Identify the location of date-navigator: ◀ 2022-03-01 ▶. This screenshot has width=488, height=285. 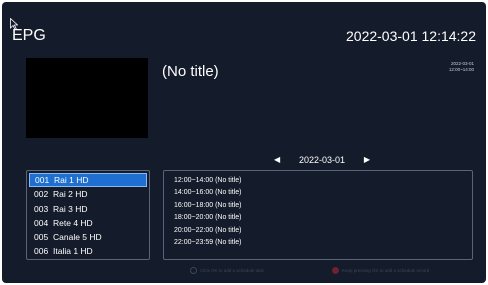
(322, 160).